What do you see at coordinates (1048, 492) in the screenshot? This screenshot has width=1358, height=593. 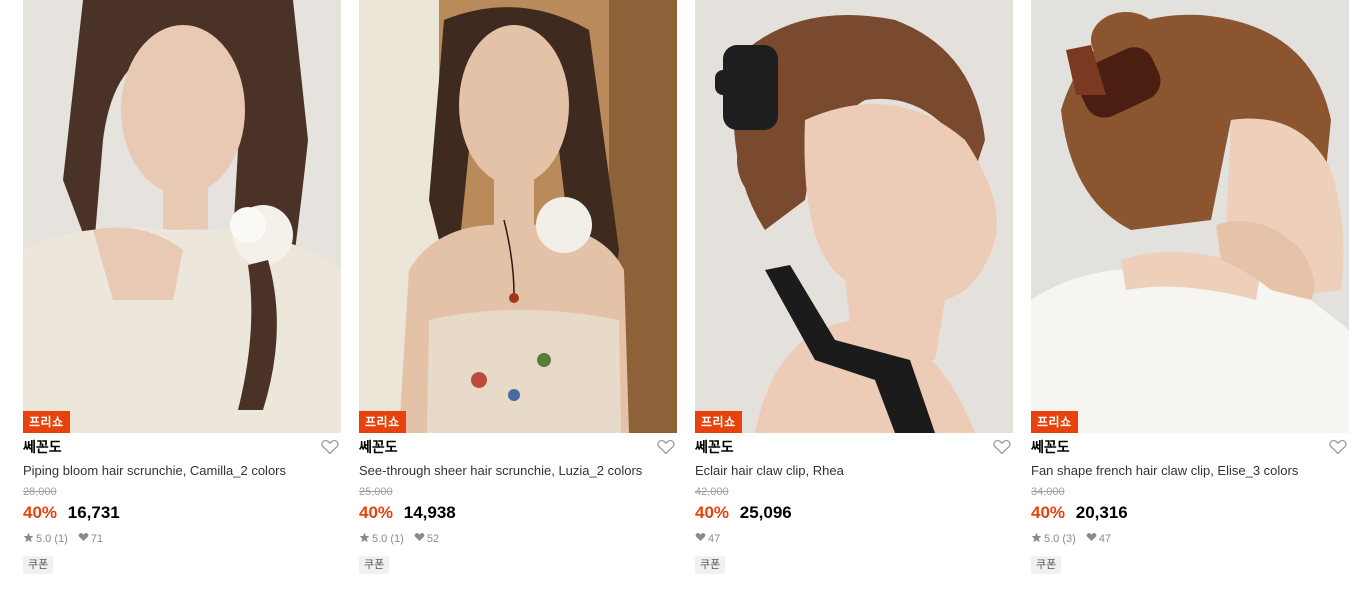 I see `original-price: 34,000` at bounding box center [1048, 492].